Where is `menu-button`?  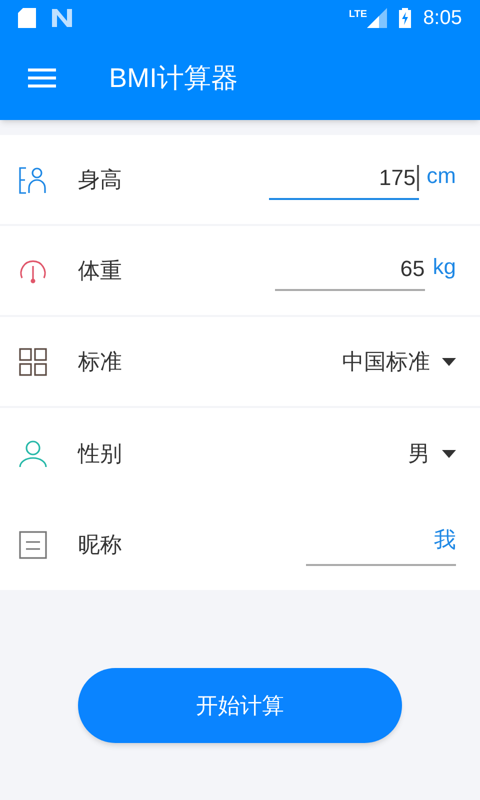 menu-button is located at coordinates (42, 78).